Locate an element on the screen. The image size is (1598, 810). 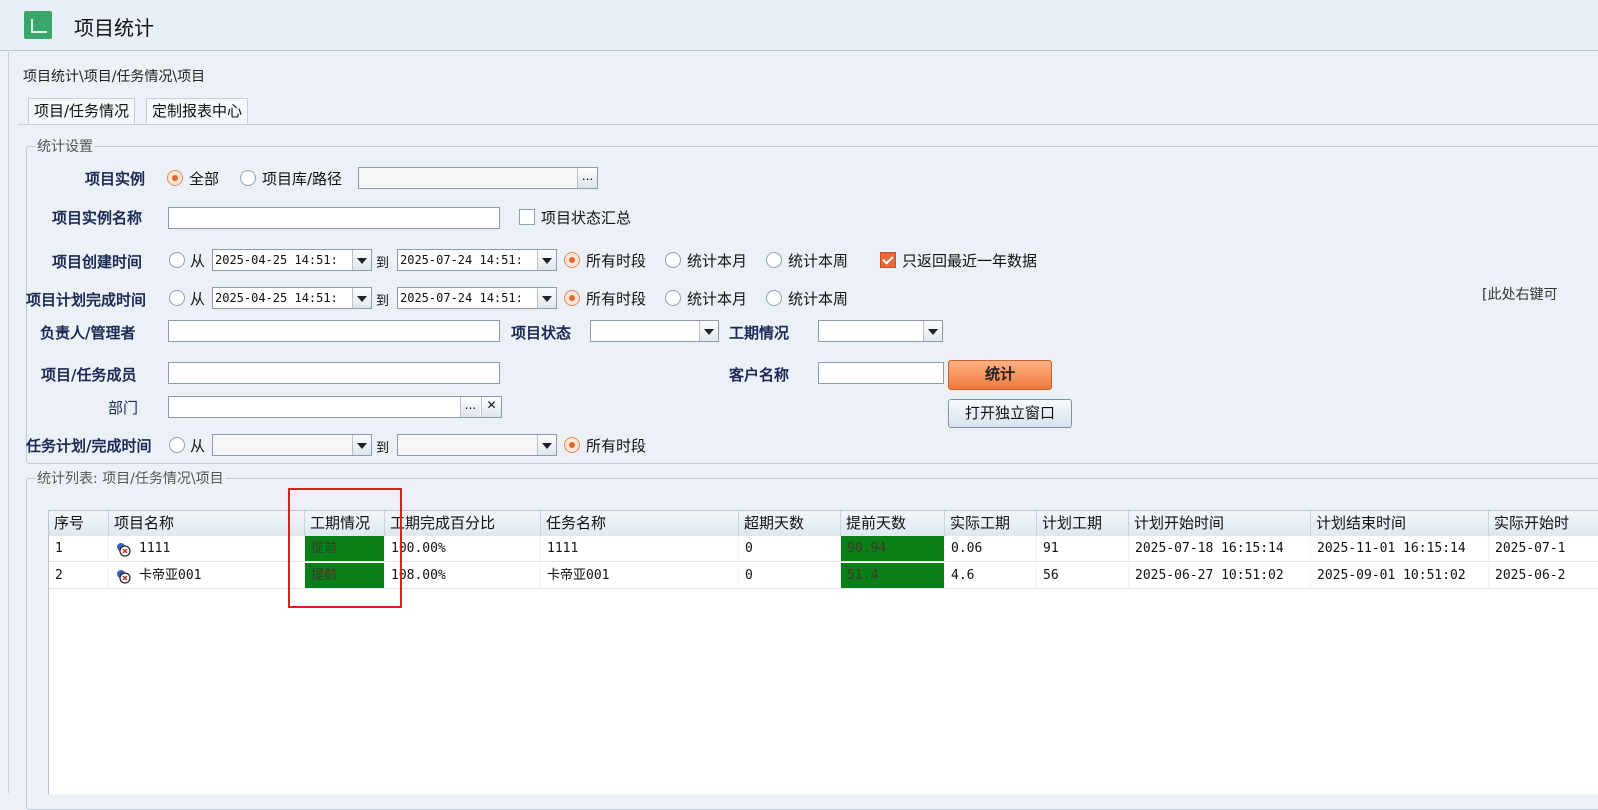
plan-from-radio is located at coordinates (177, 298).